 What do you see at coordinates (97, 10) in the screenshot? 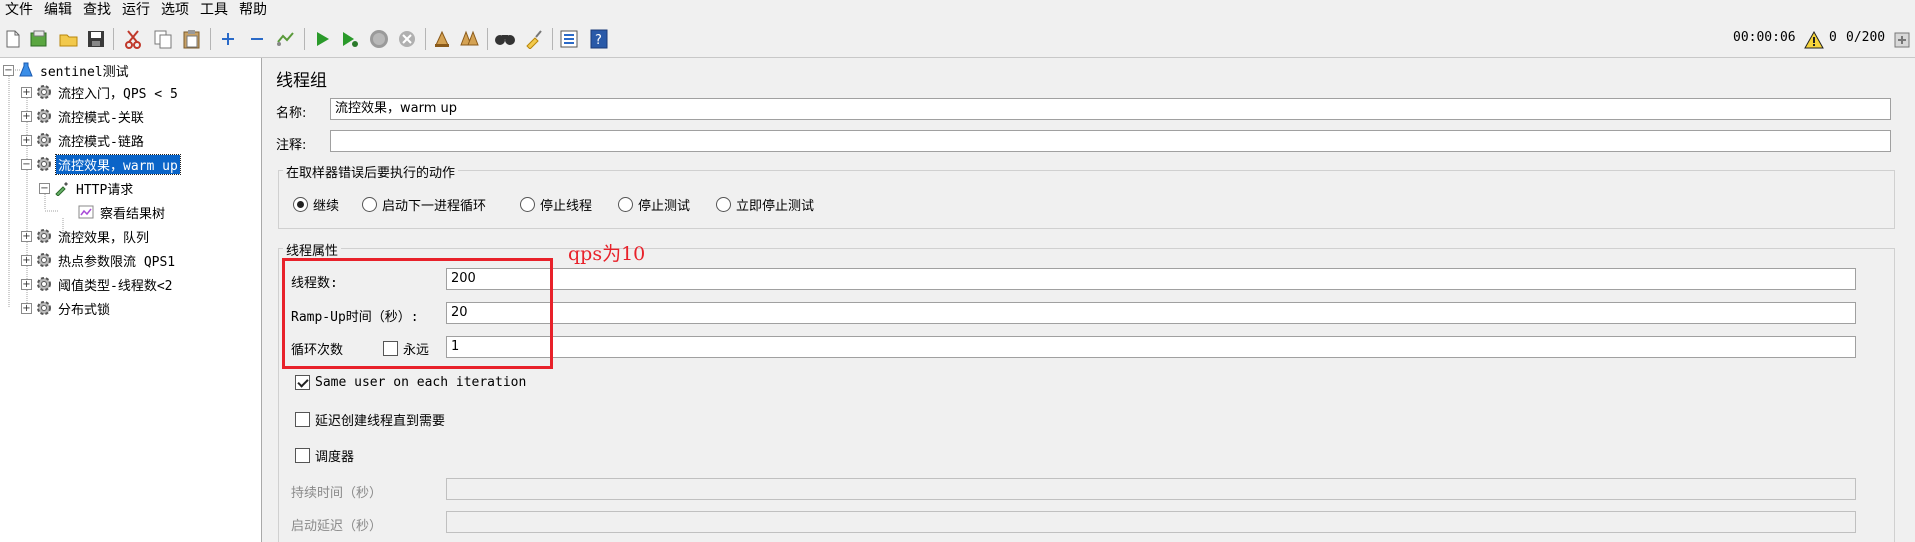
I see `menu-search: 查找` at bounding box center [97, 10].